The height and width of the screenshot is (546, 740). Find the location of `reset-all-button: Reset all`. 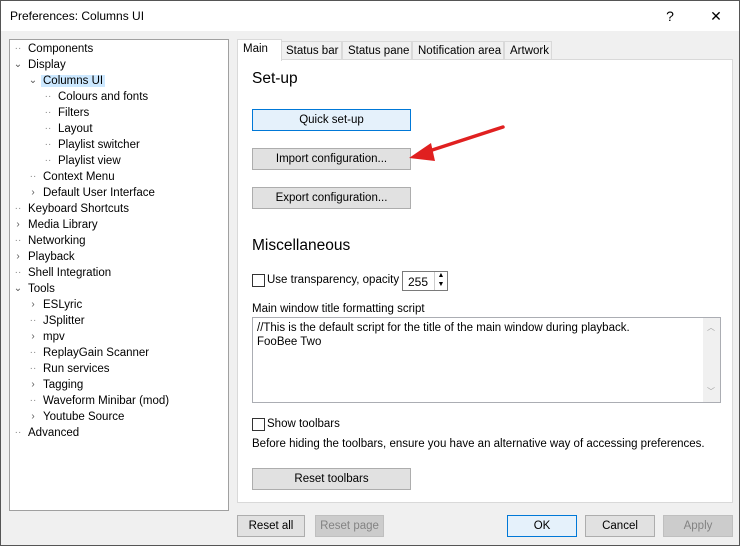

reset-all-button: Reset all is located at coordinates (271, 526).